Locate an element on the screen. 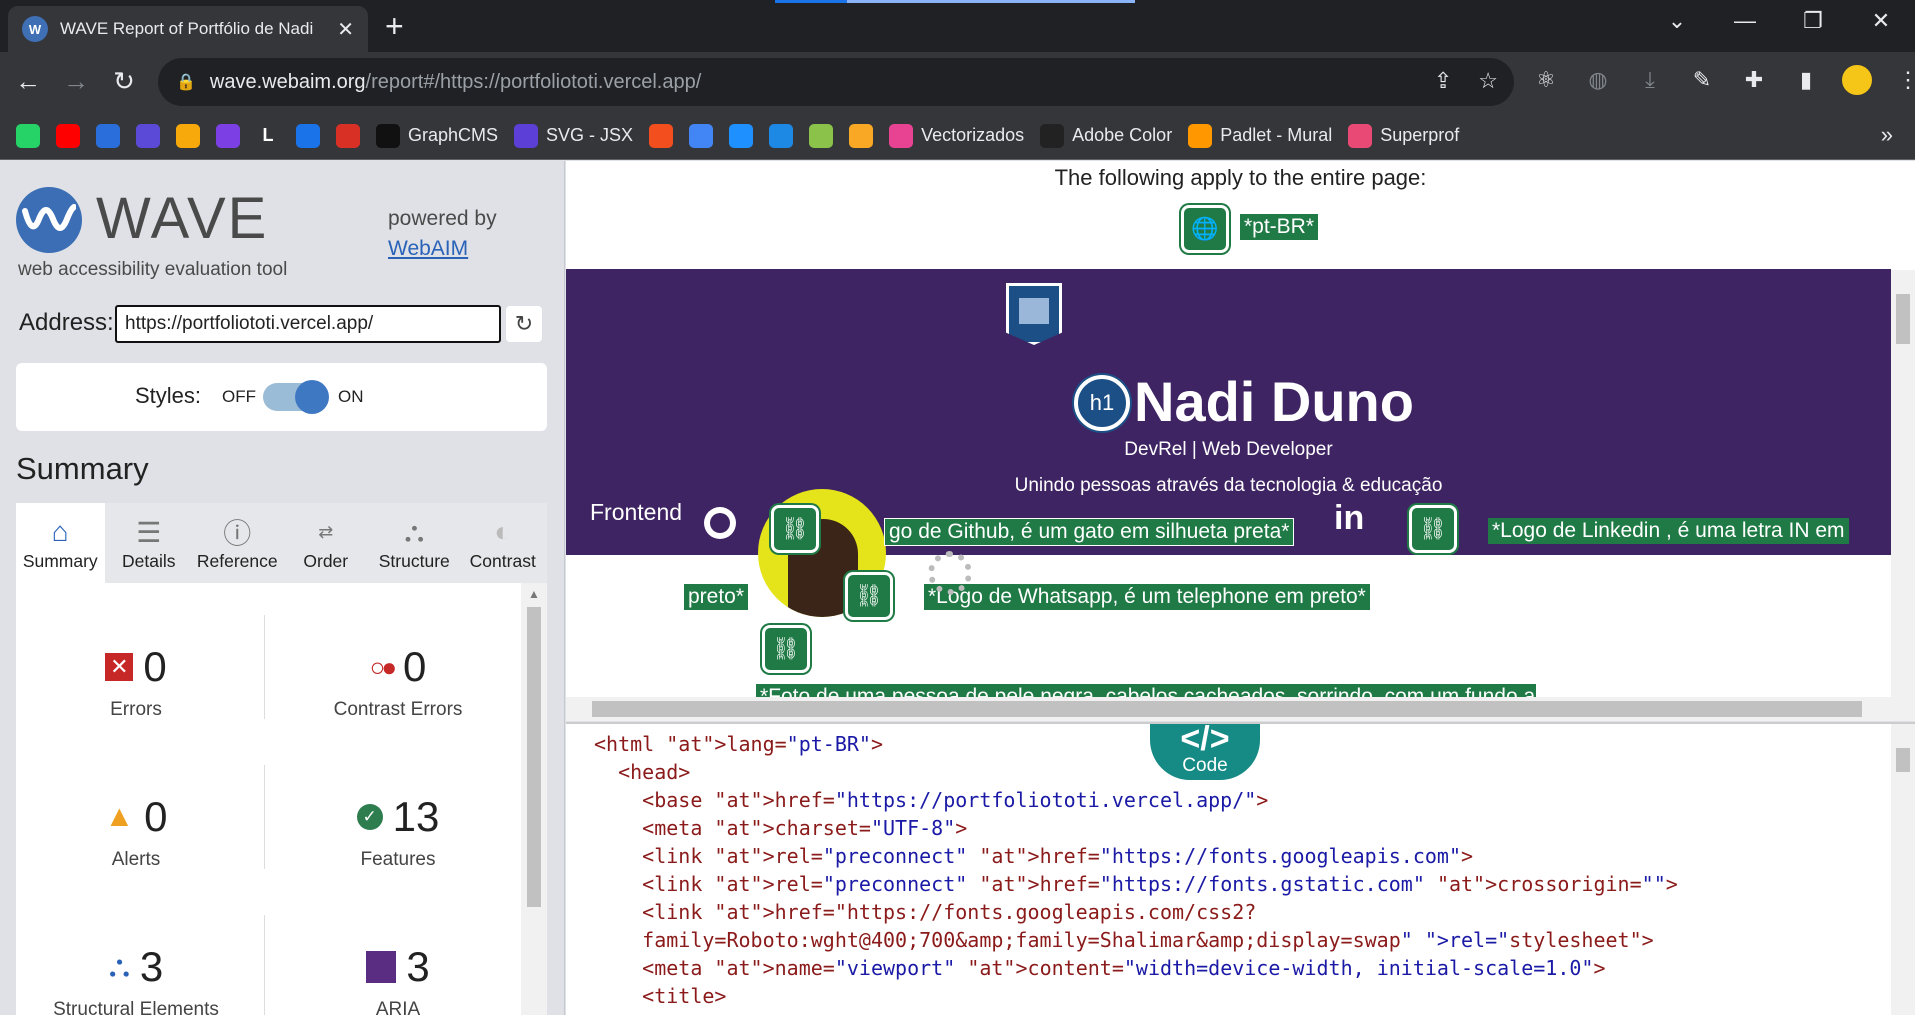 The height and width of the screenshot is (1015, 1915). bookmark-star-icon: ☆ is located at coordinates (1488, 81).